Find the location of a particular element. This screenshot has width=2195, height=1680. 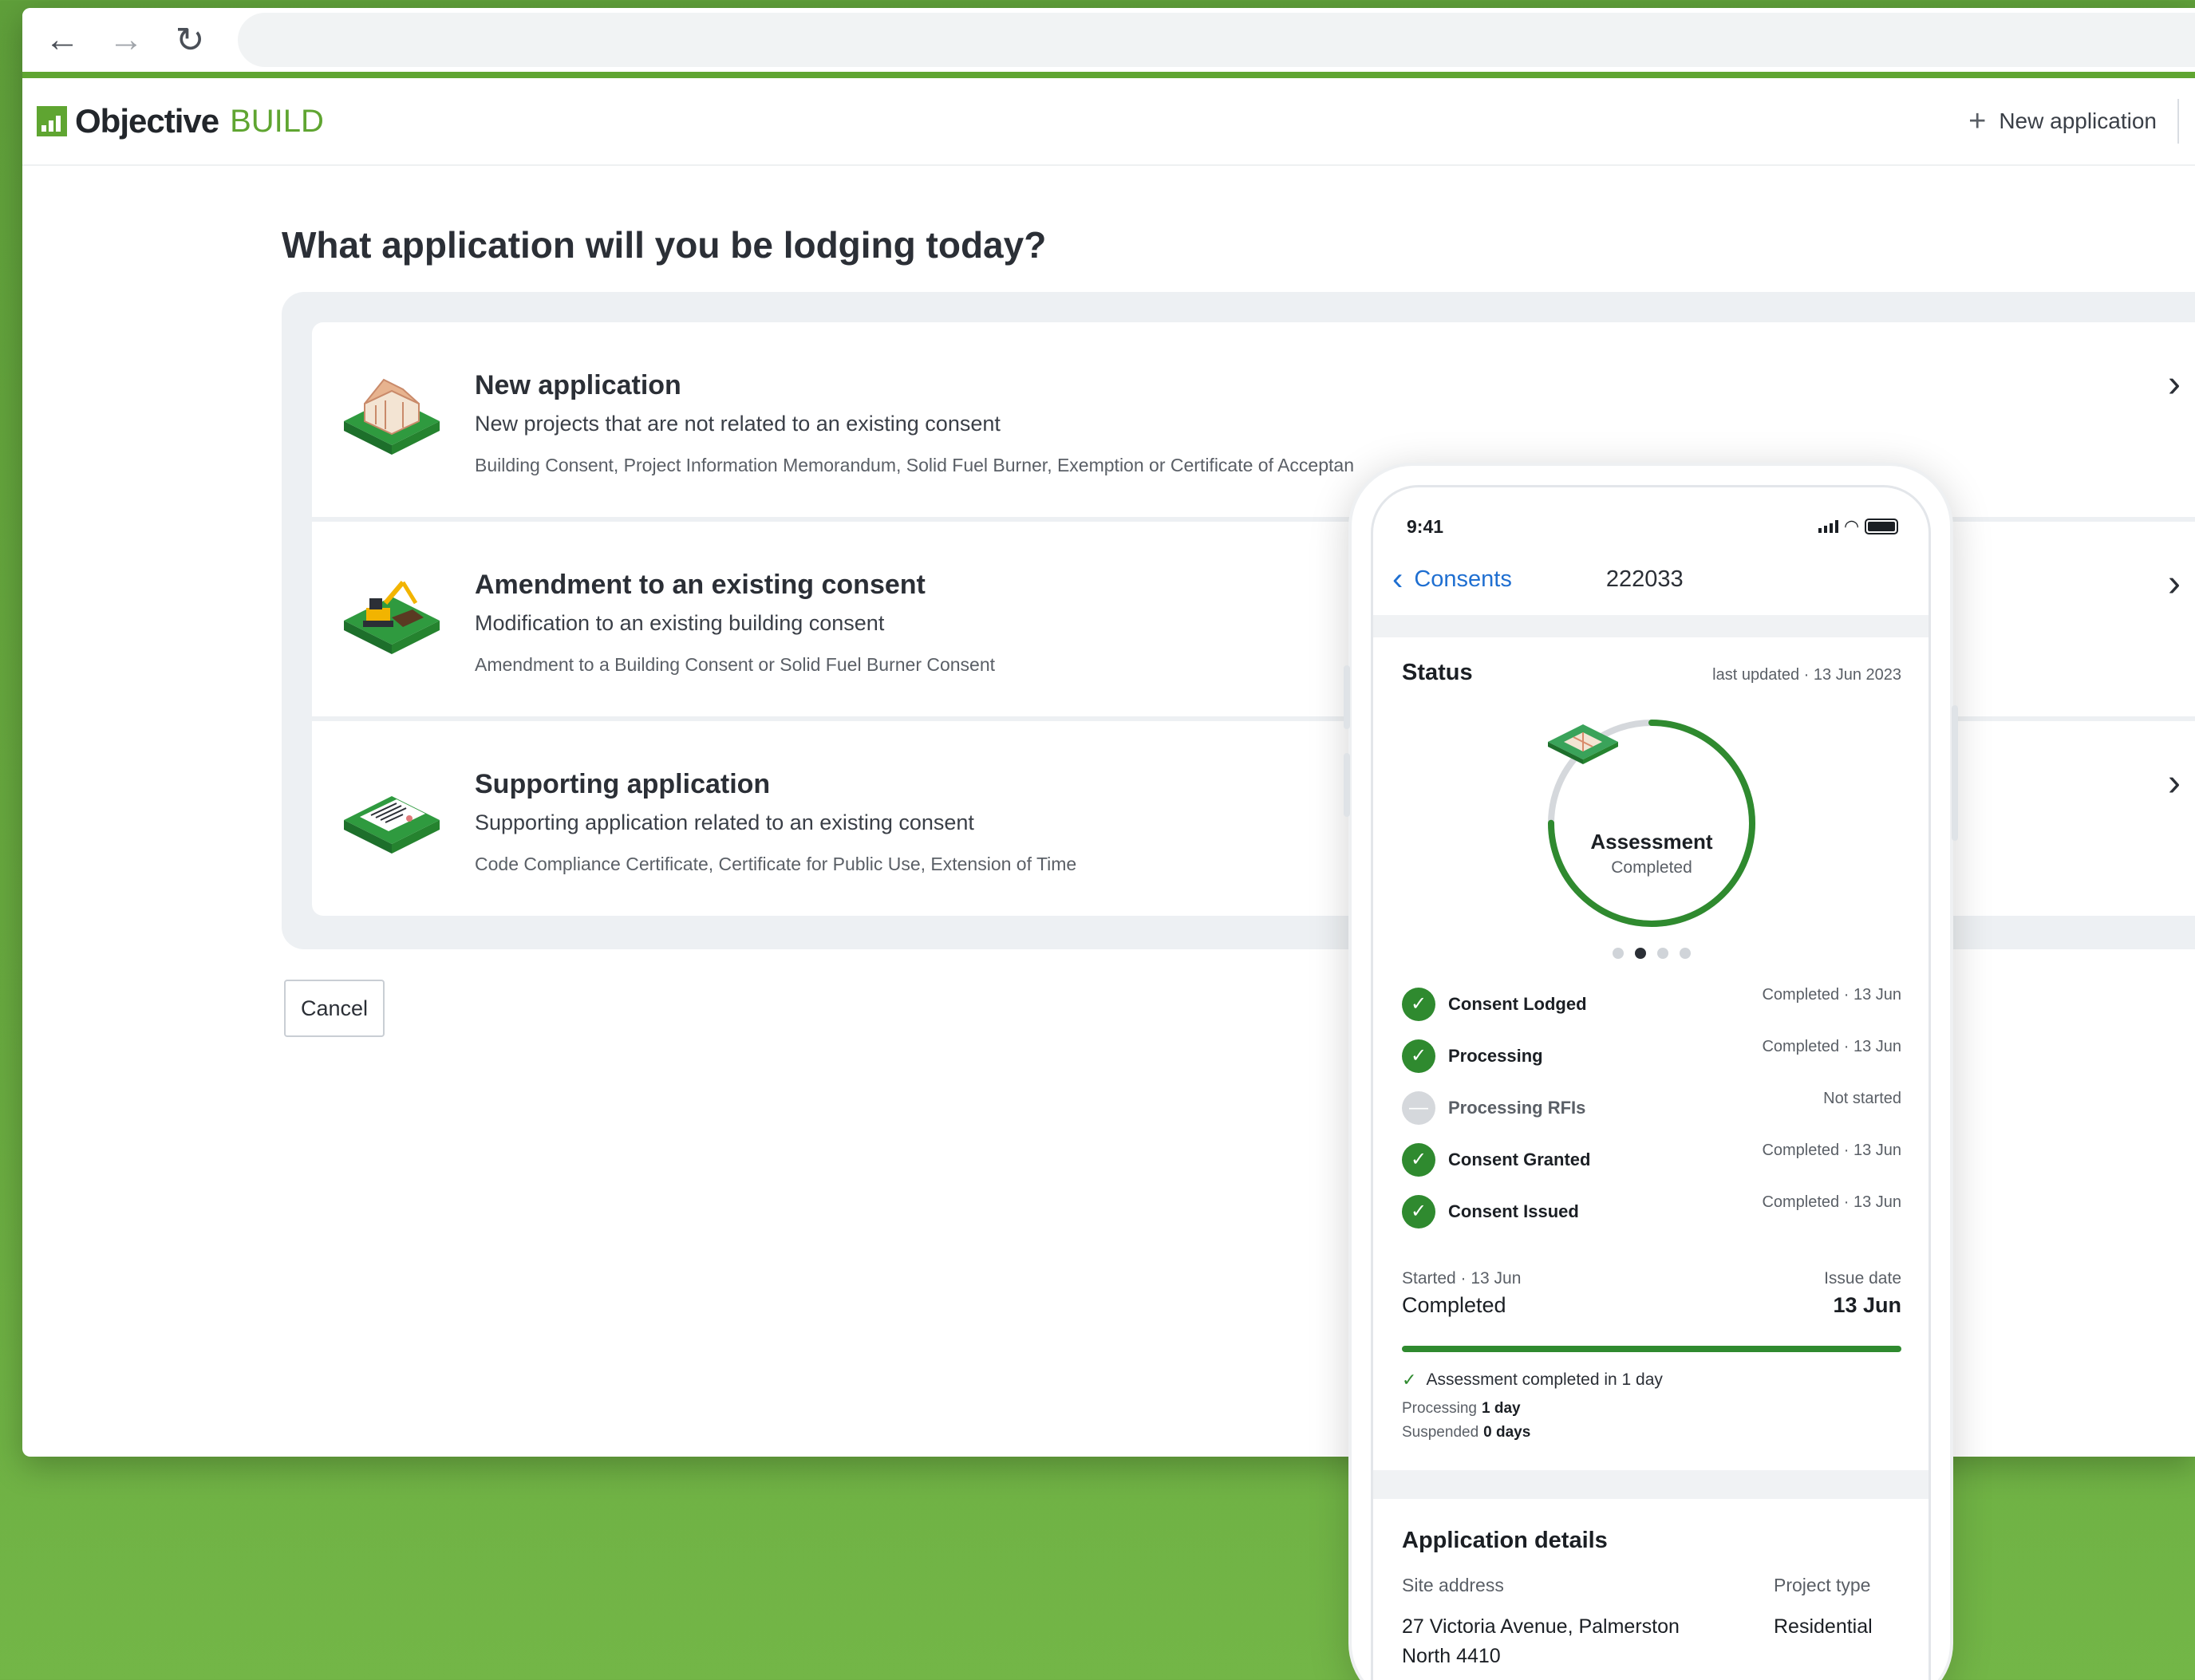

back-chevron-icon: ‹ is located at coordinates (1397, 579).